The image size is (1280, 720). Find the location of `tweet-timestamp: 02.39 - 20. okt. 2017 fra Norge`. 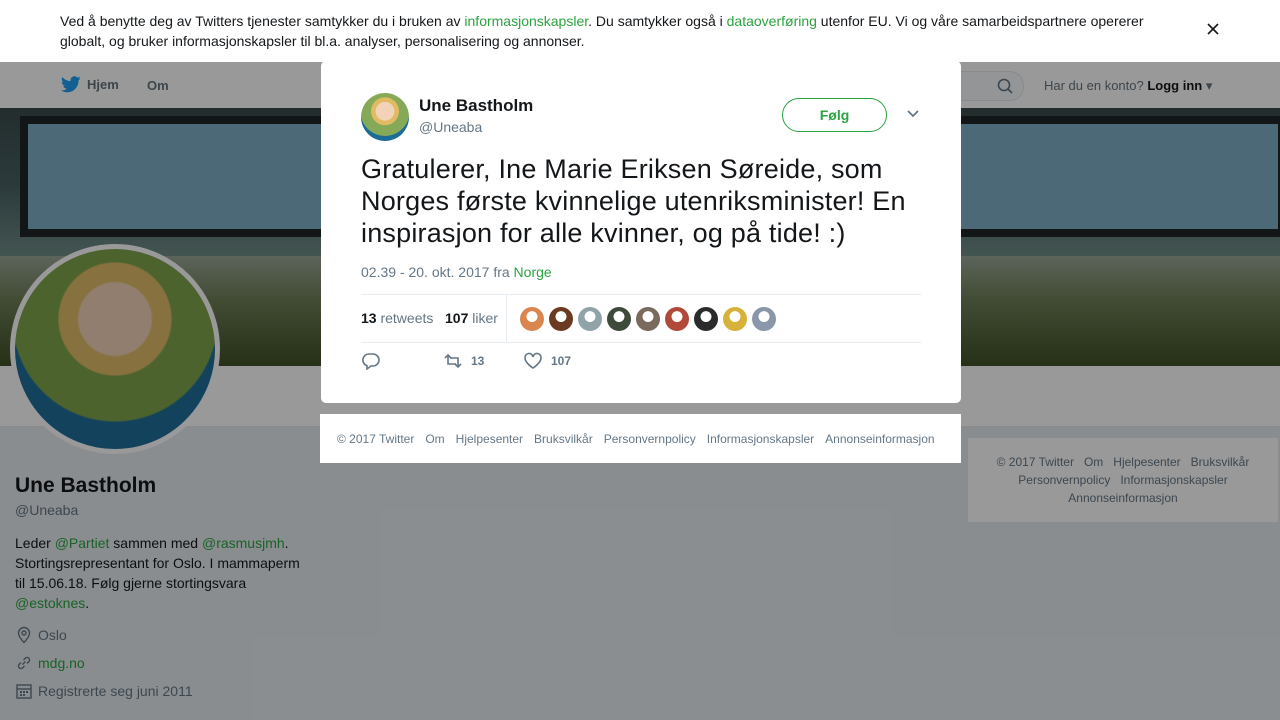

tweet-timestamp: 02.39 - 20. okt. 2017 fra Norge is located at coordinates (456, 272).